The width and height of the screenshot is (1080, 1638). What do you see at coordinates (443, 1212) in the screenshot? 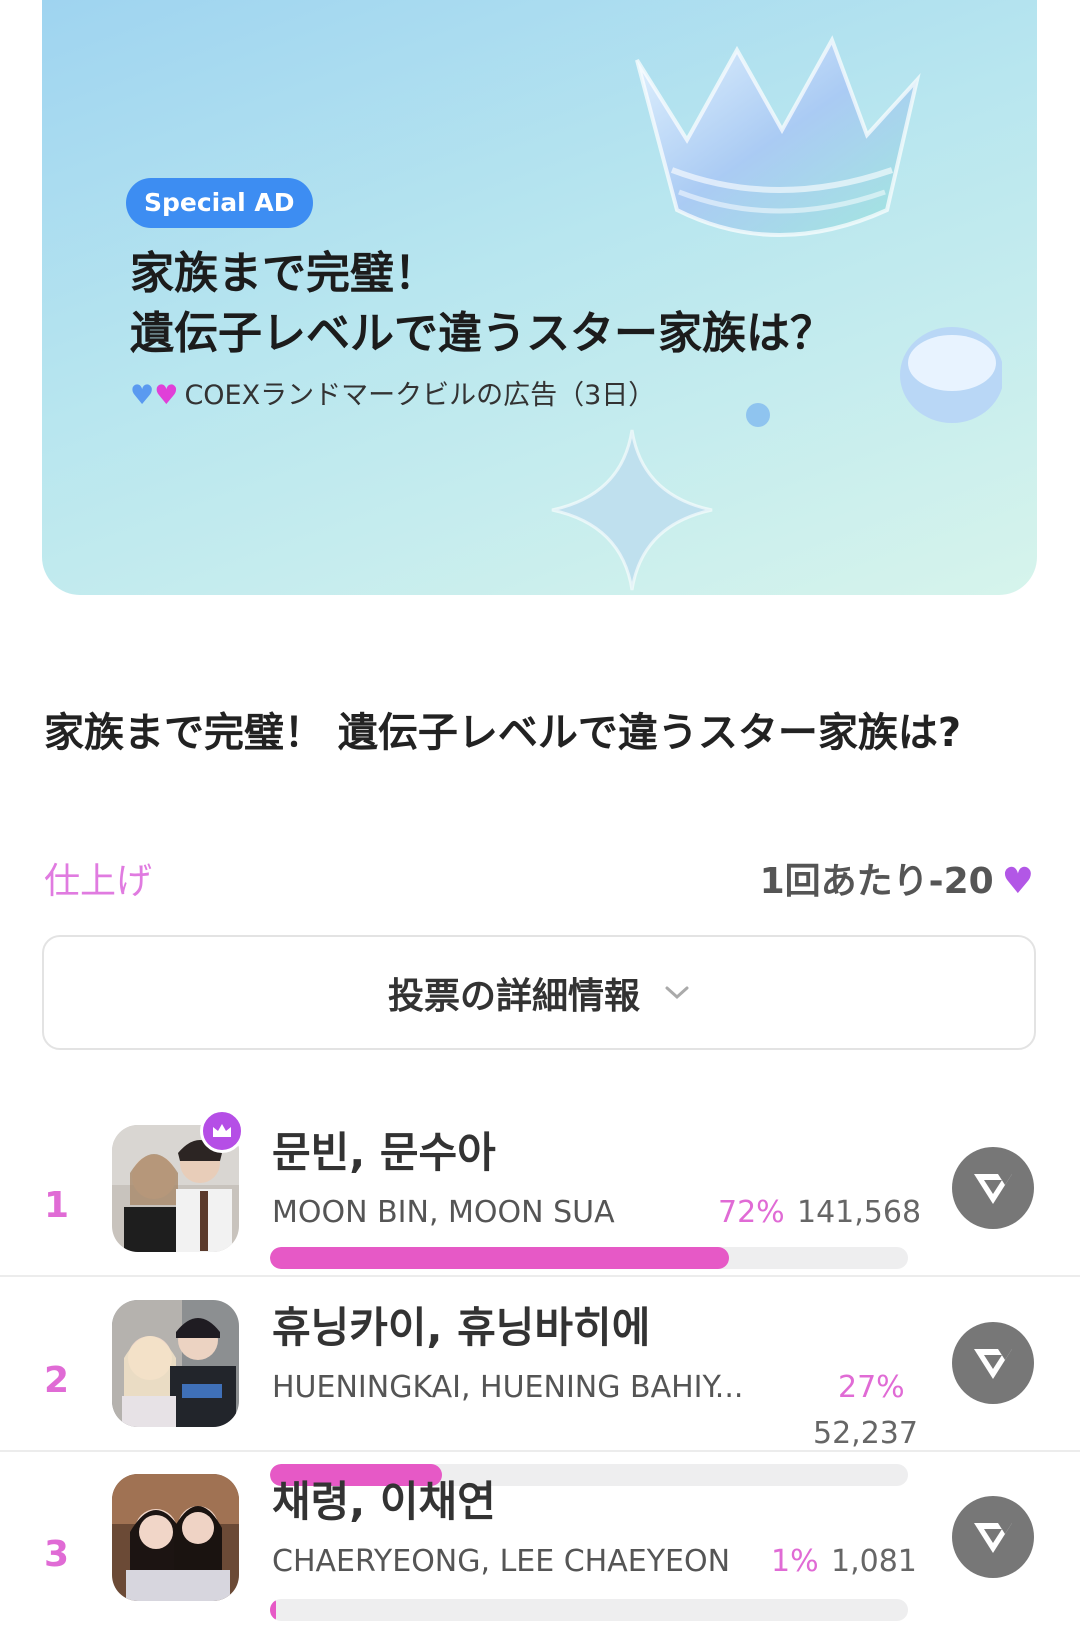
I see `candidate-name-en: MOON BIN, MOON SUA` at bounding box center [443, 1212].